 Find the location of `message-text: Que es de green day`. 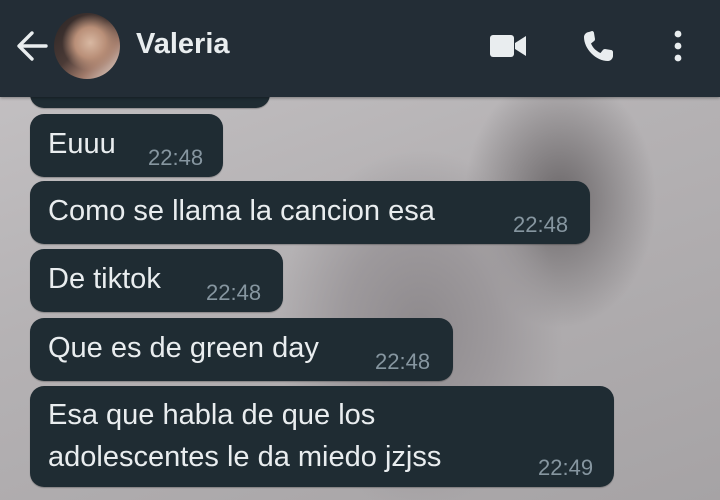

message-text: Que es de green day is located at coordinates (183, 348).